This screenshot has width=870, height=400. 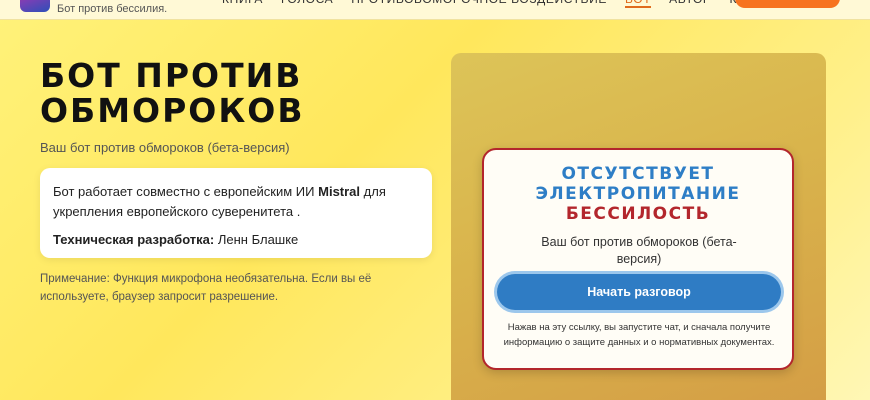 I want to click on nav-item-effect: ПРОТИВОБОМОРОЧНОЕ ВОЗДЕЙСТВИЕ, so click(x=479, y=4).